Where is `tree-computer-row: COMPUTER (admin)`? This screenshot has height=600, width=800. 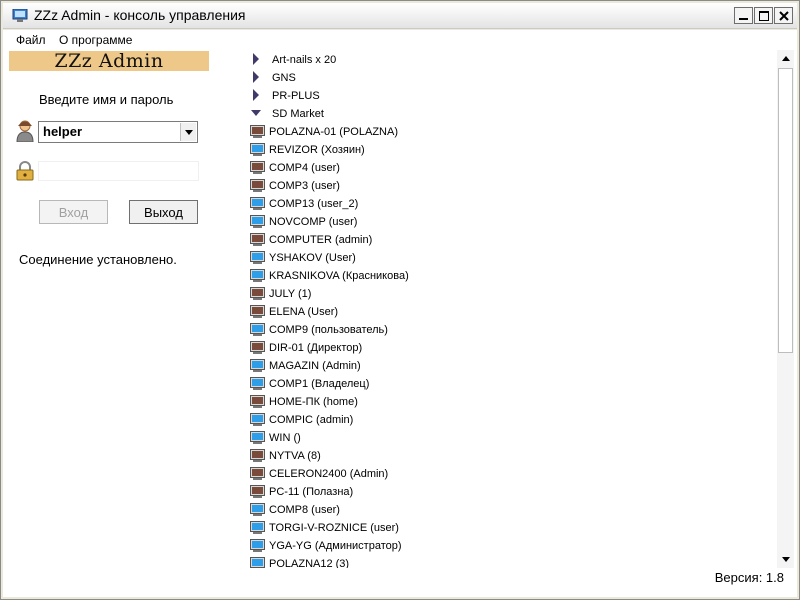 tree-computer-row: COMPUTER (admin) is located at coordinates (512, 240).